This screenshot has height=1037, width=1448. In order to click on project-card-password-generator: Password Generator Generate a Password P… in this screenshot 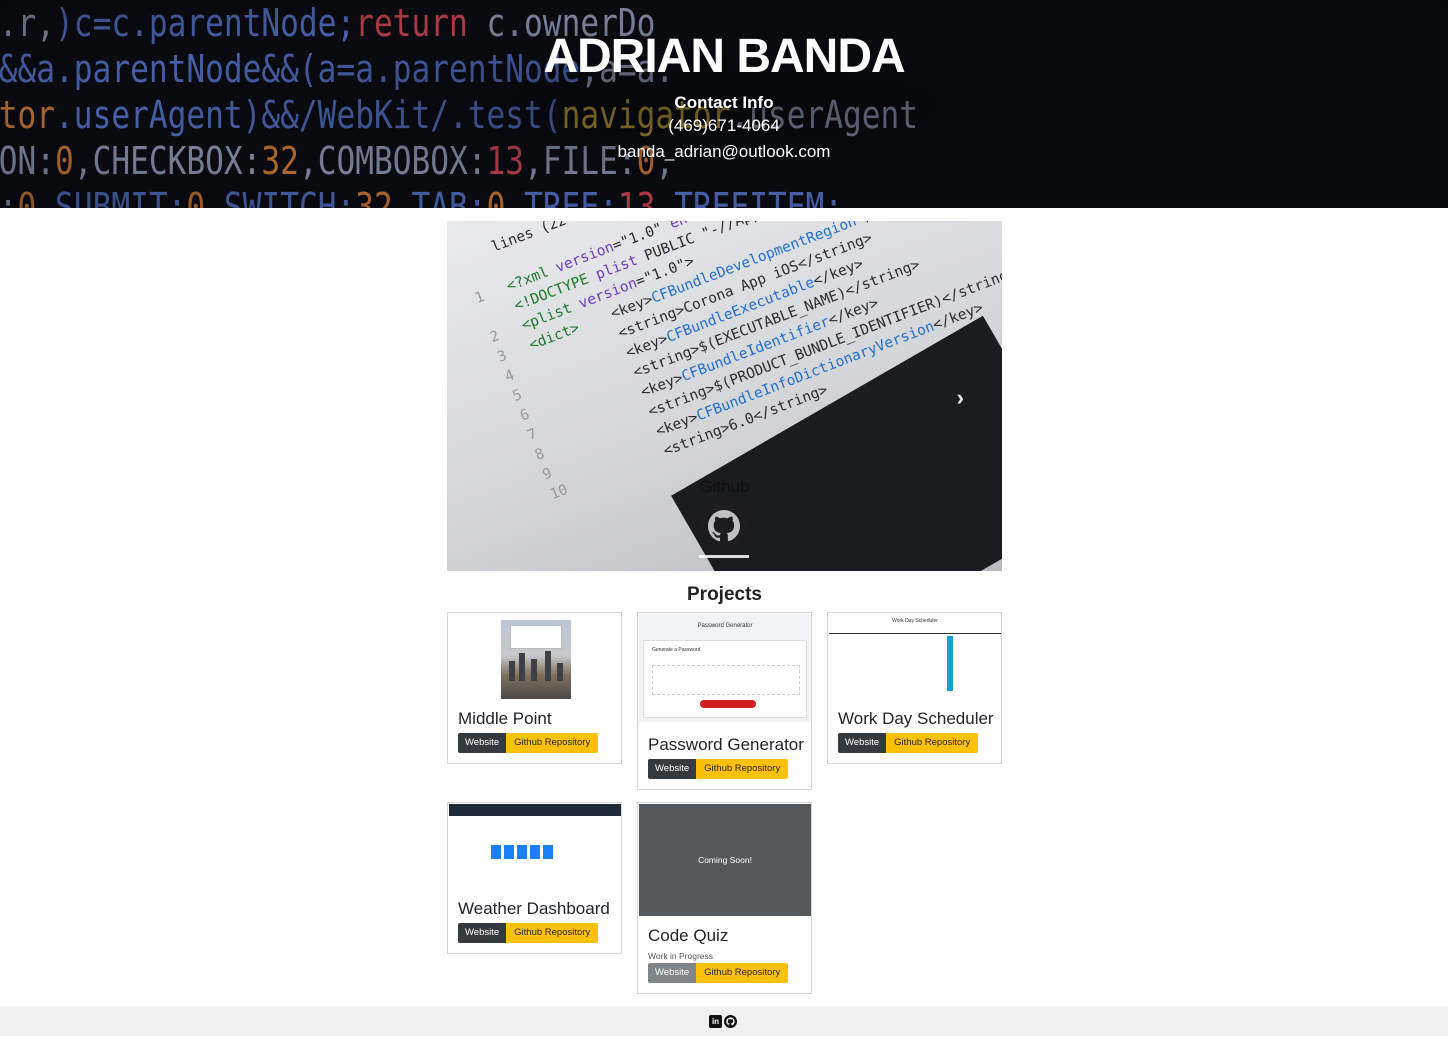, I will do `click(724, 701)`.